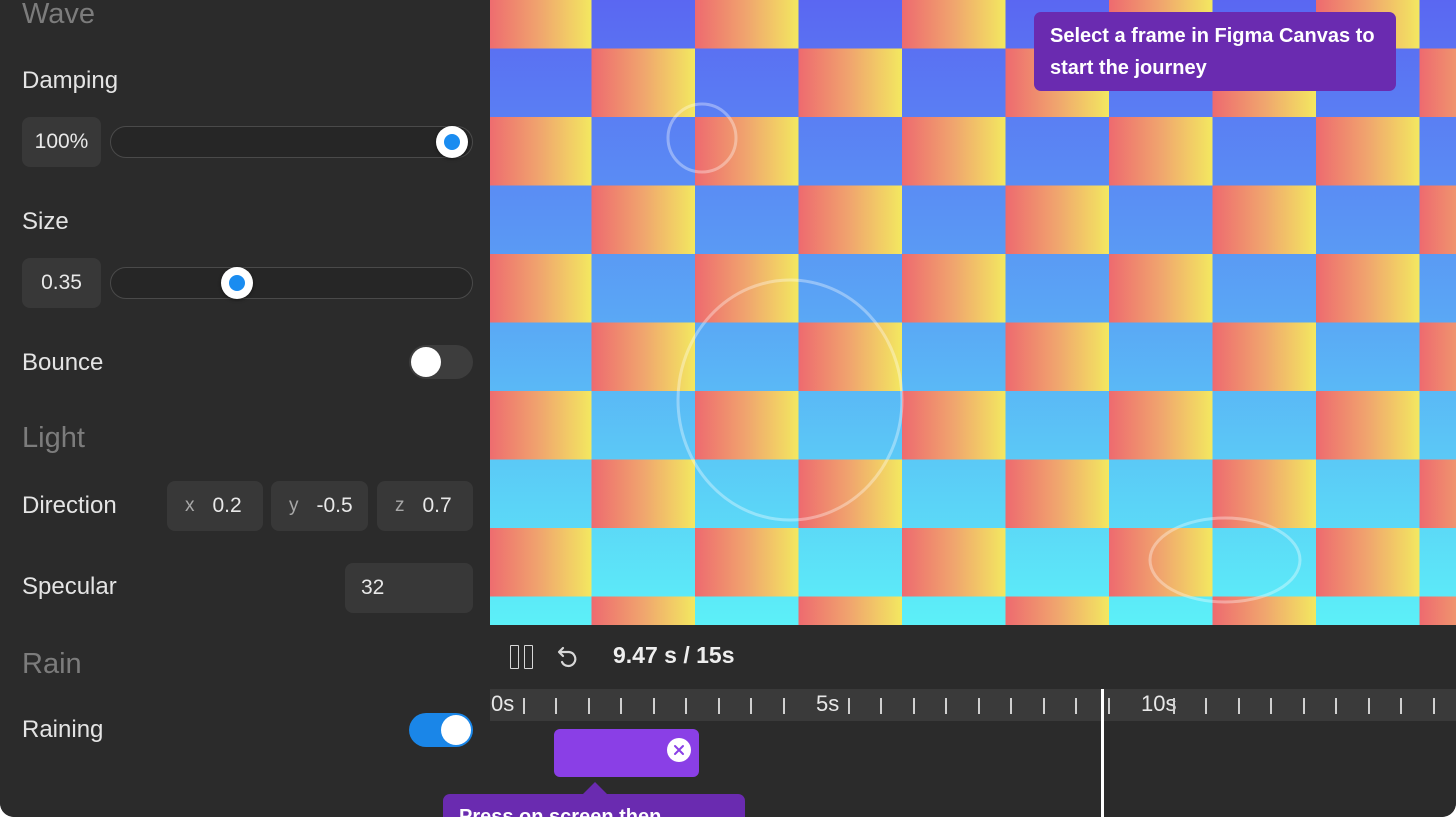 This screenshot has height=817, width=1456. What do you see at coordinates (1102, 753) in the screenshot?
I see `playhead` at bounding box center [1102, 753].